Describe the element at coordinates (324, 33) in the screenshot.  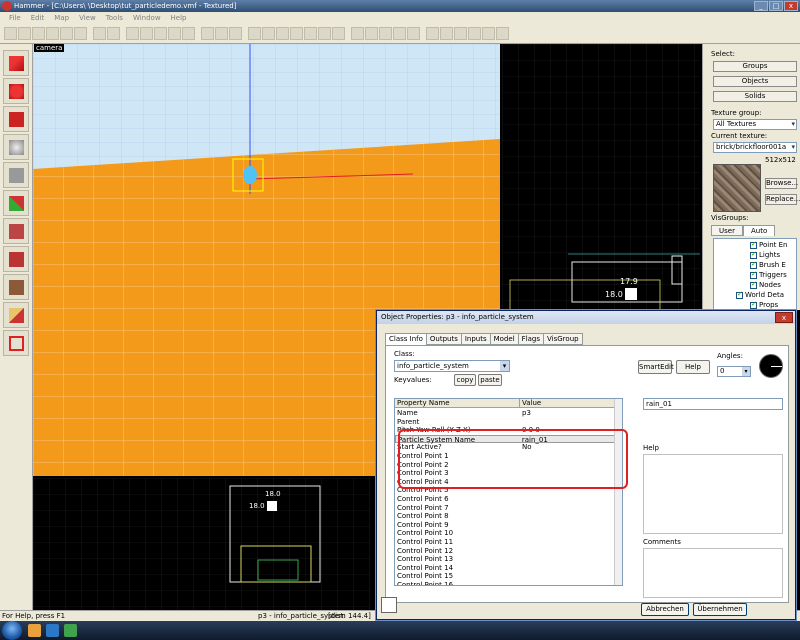
I see `hide-selected-icon` at that location.